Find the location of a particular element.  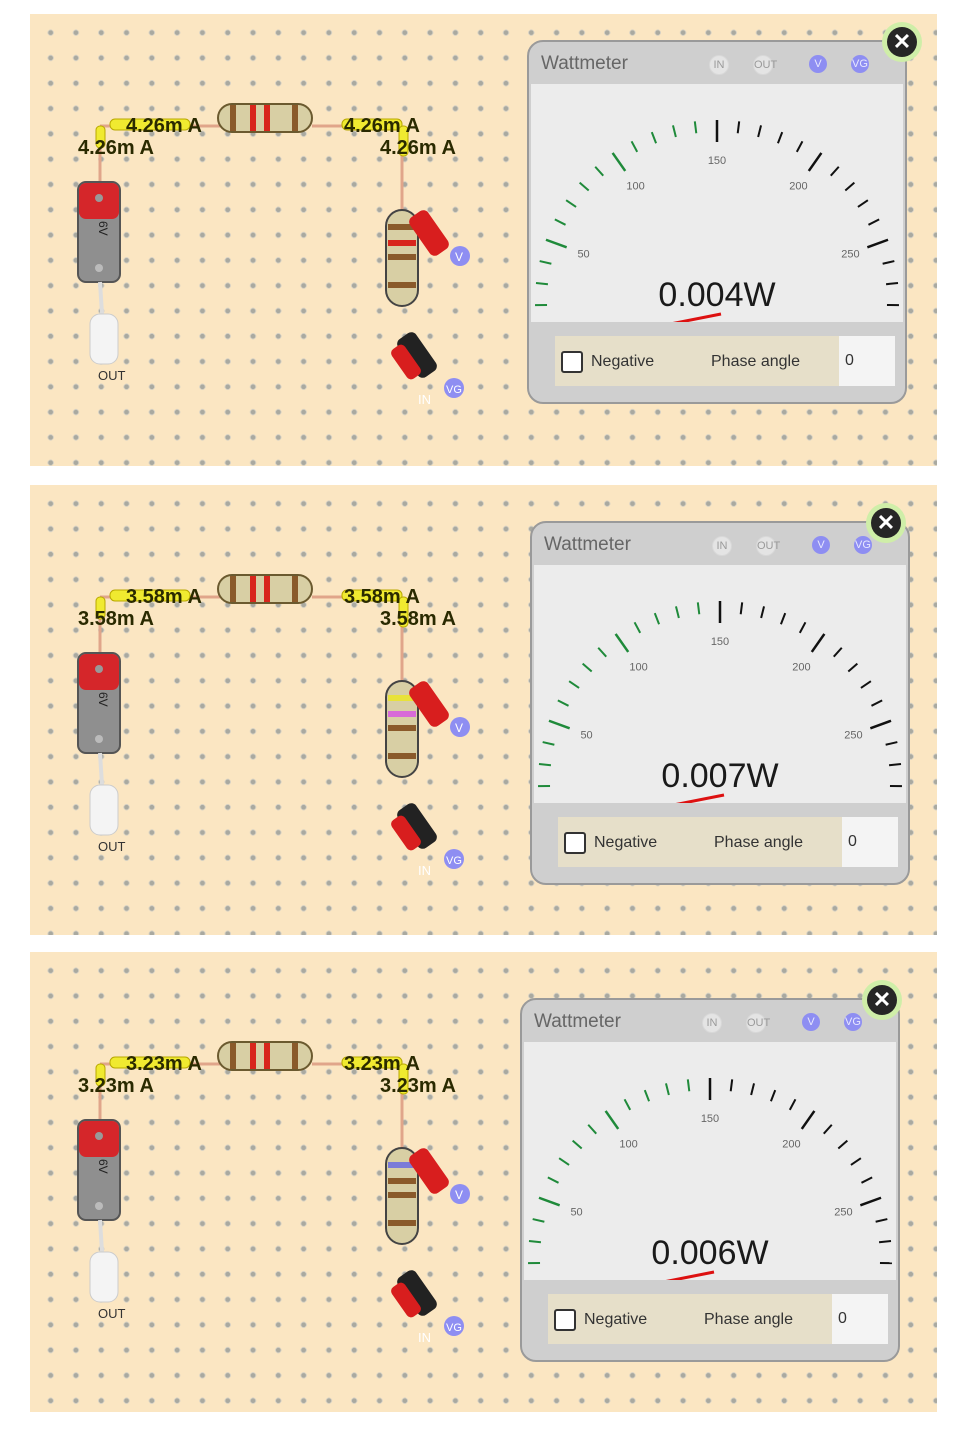

gauge-scale-label: 100 is located at coordinates (628, 1145).